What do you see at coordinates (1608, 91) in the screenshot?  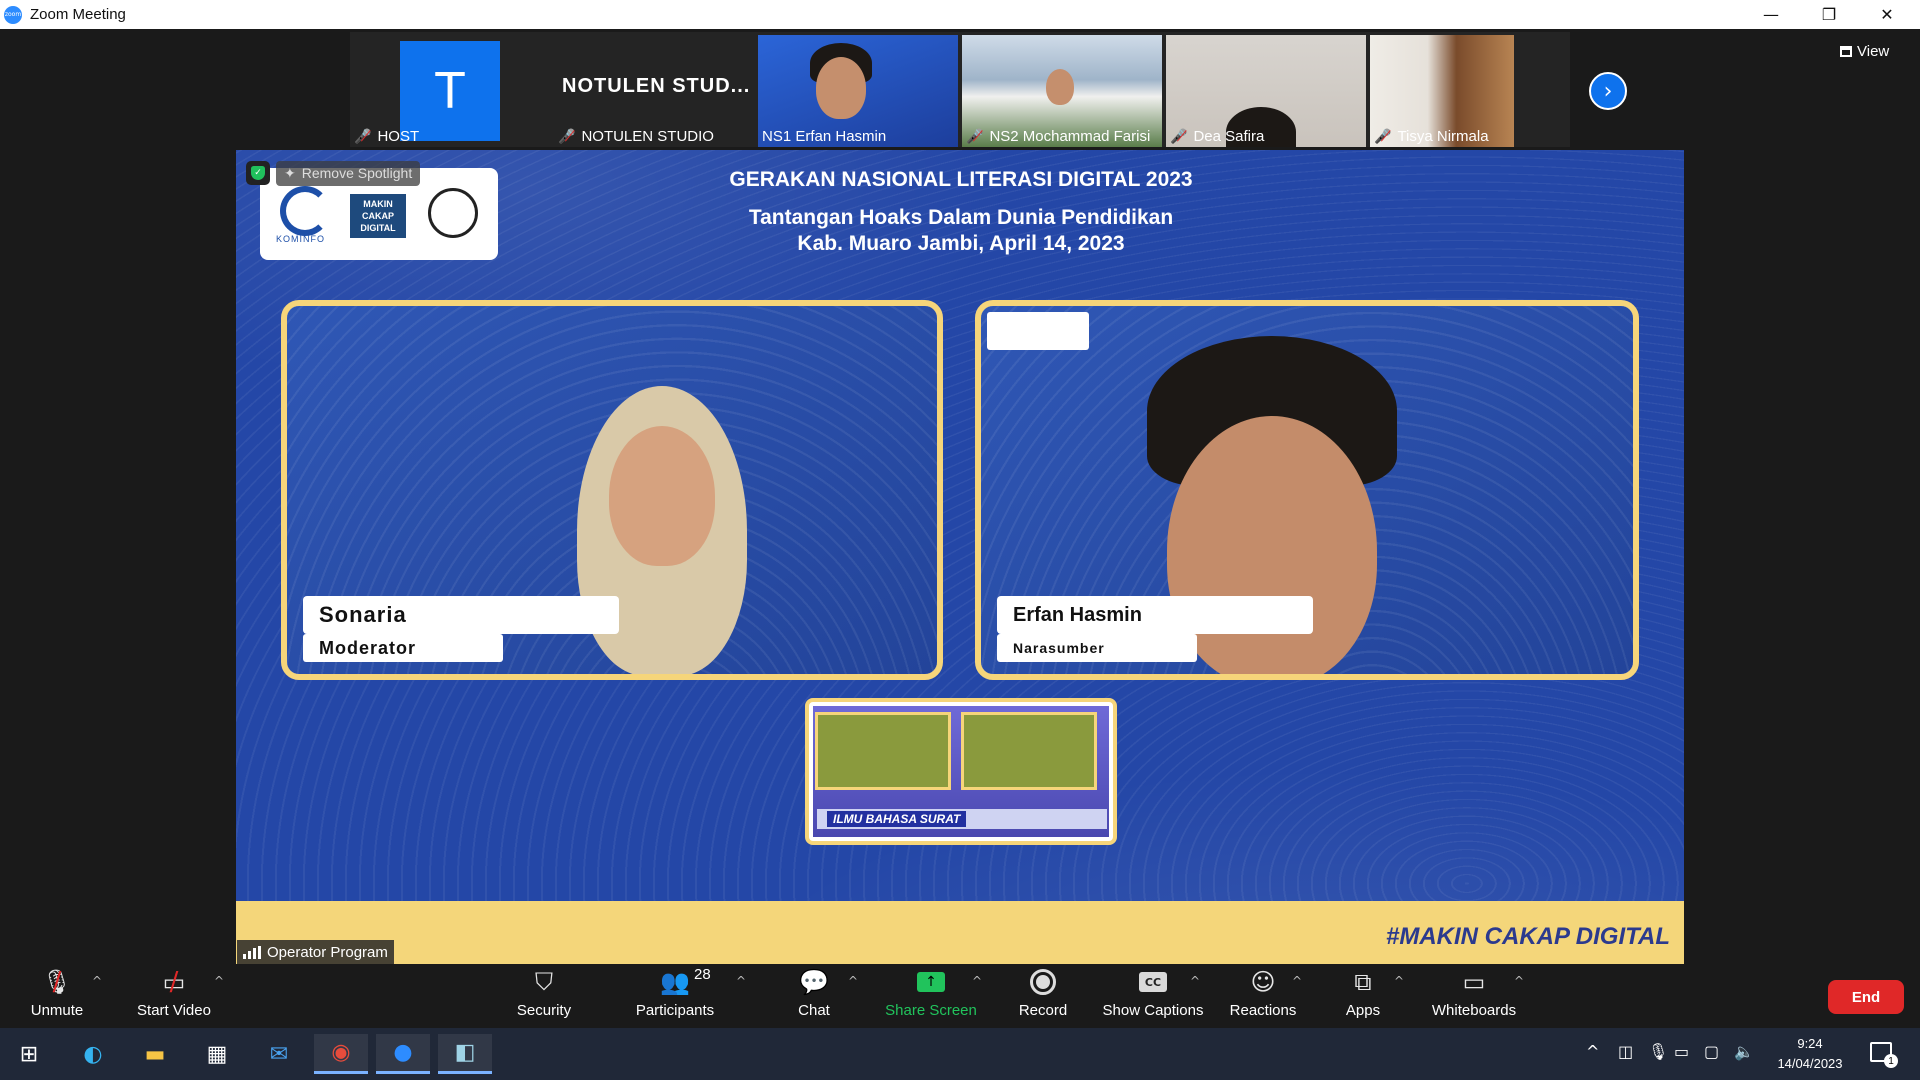 I see `chevron-right-icon: ›` at bounding box center [1608, 91].